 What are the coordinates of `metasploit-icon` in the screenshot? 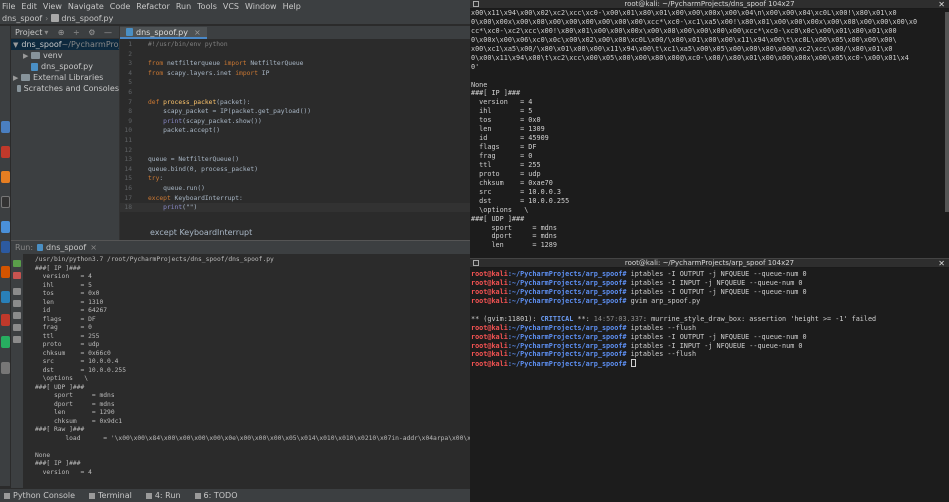 It's located at (5, 247).